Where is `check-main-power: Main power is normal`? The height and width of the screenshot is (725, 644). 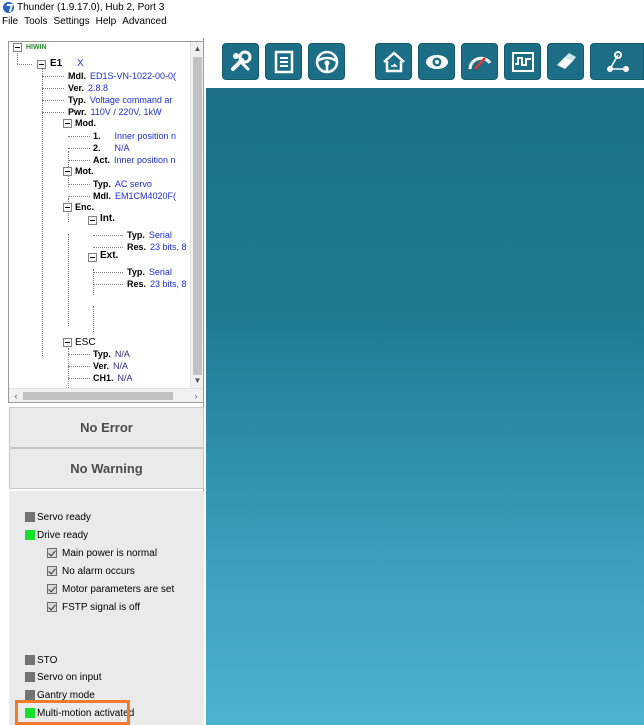 check-main-power: Main power is normal is located at coordinates (102, 553).